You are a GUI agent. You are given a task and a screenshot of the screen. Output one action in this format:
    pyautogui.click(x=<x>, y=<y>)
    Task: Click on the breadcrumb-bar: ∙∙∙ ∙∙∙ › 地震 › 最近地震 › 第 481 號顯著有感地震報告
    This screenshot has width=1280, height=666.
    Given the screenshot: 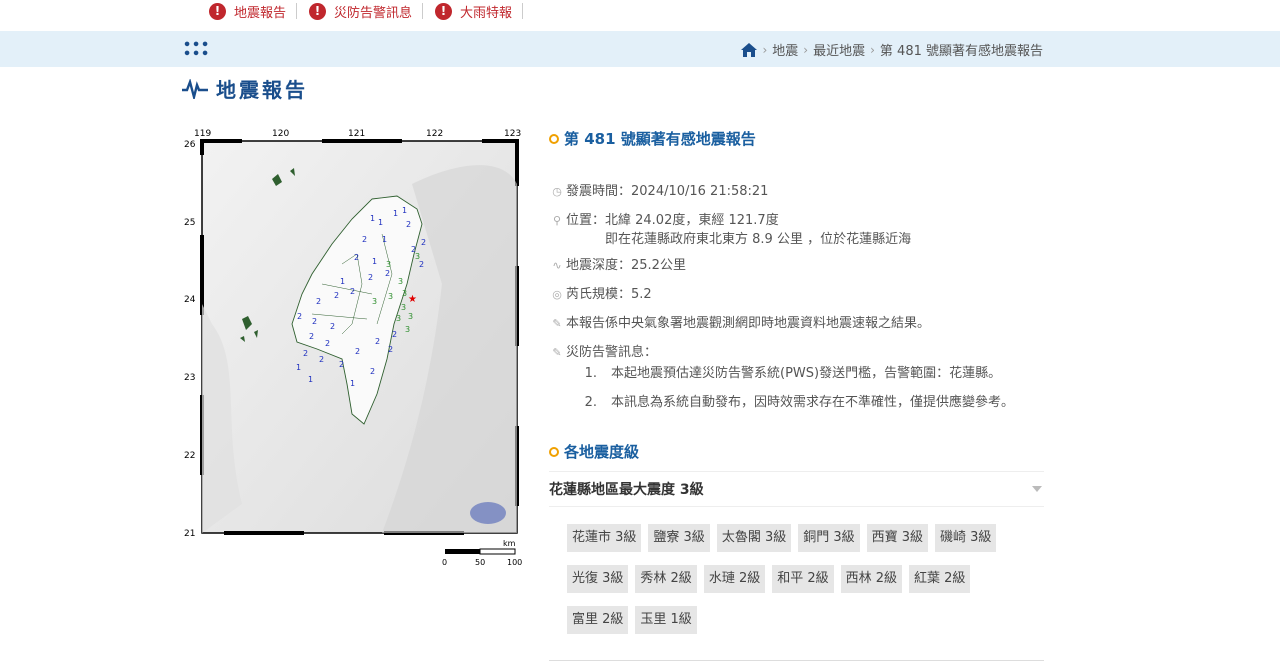 What is the action you would take?
    pyautogui.click(x=640, y=49)
    